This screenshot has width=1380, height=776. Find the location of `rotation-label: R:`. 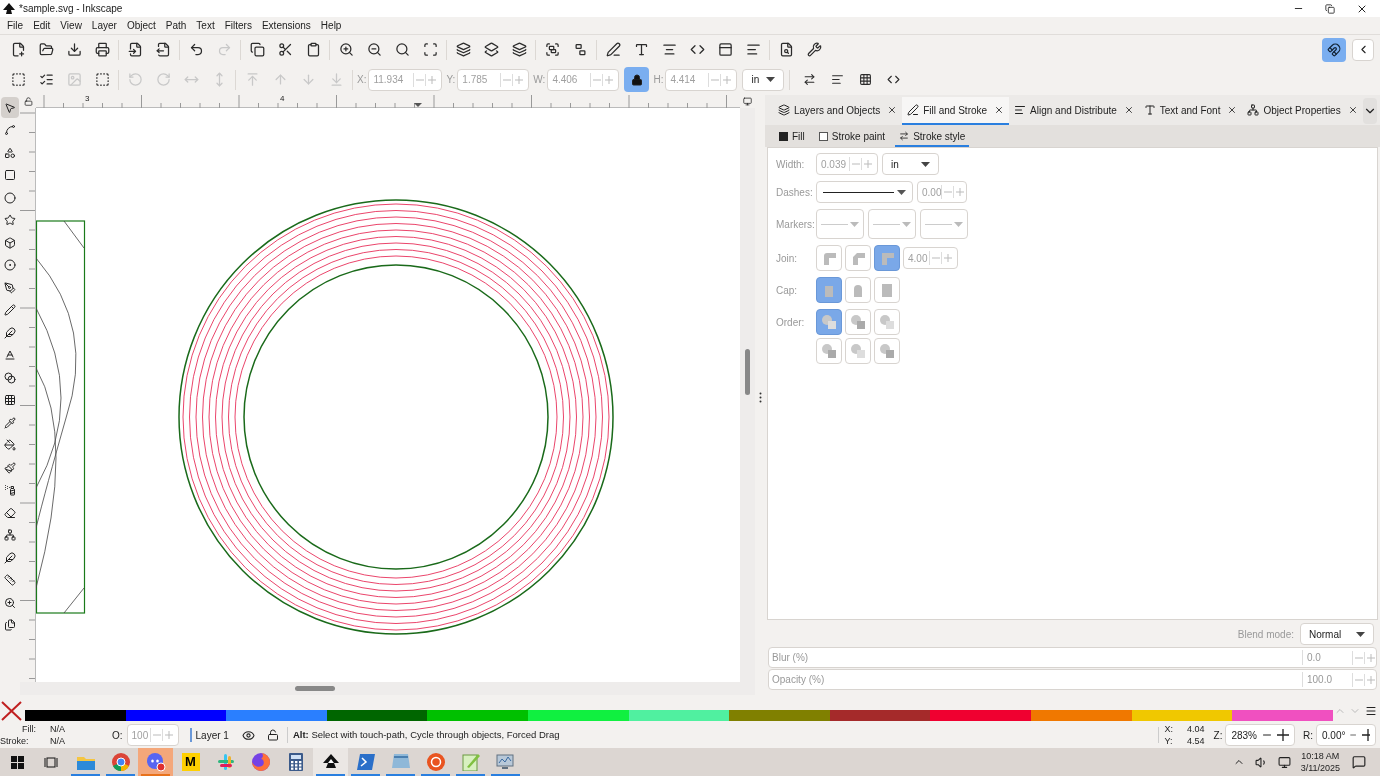

rotation-label: R: is located at coordinates (1308, 735).